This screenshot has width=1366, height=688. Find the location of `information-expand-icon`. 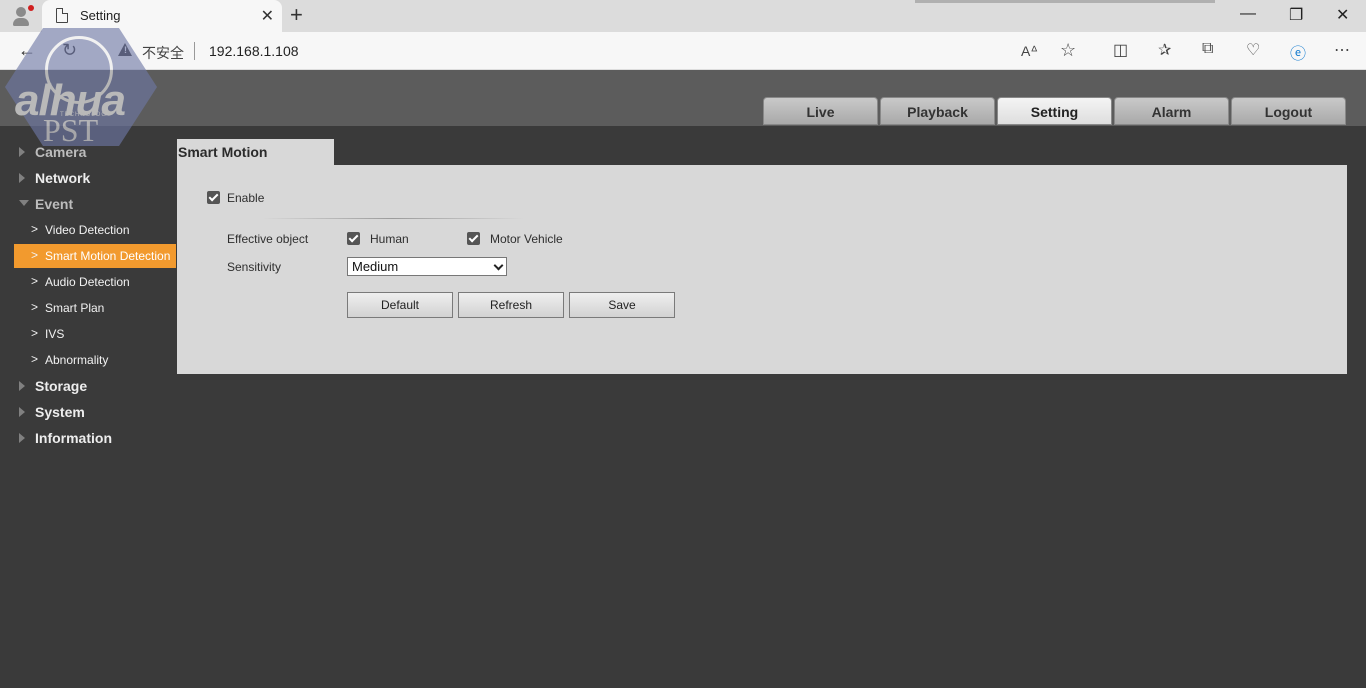

information-expand-icon is located at coordinates (22, 438).